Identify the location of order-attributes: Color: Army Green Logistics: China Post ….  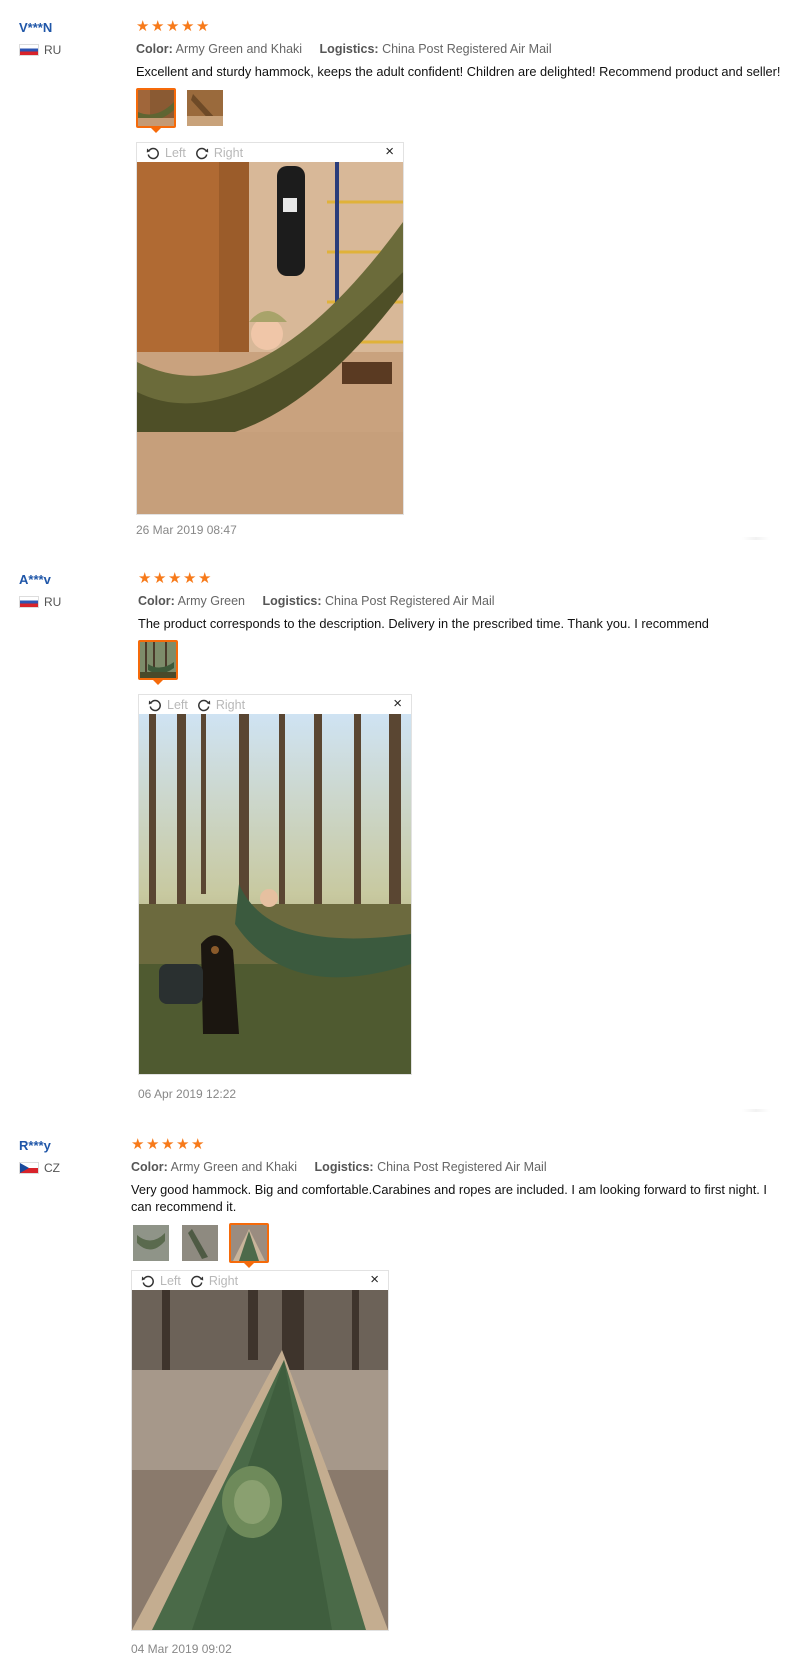
(463, 601).